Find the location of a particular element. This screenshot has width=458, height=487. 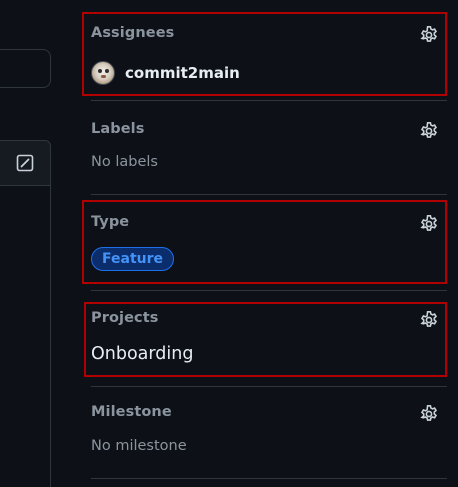

pencil-square-icon is located at coordinates (25, 163).